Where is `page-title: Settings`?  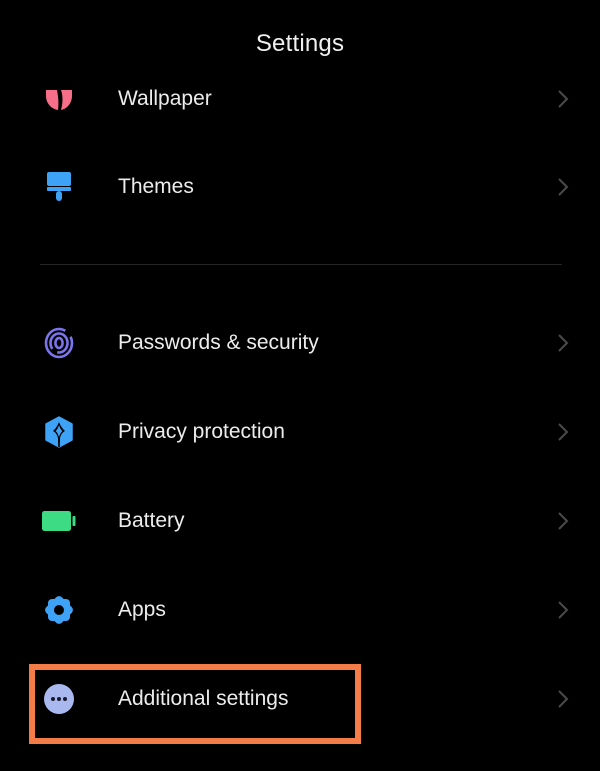
page-title: Settings is located at coordinates (300, 43).